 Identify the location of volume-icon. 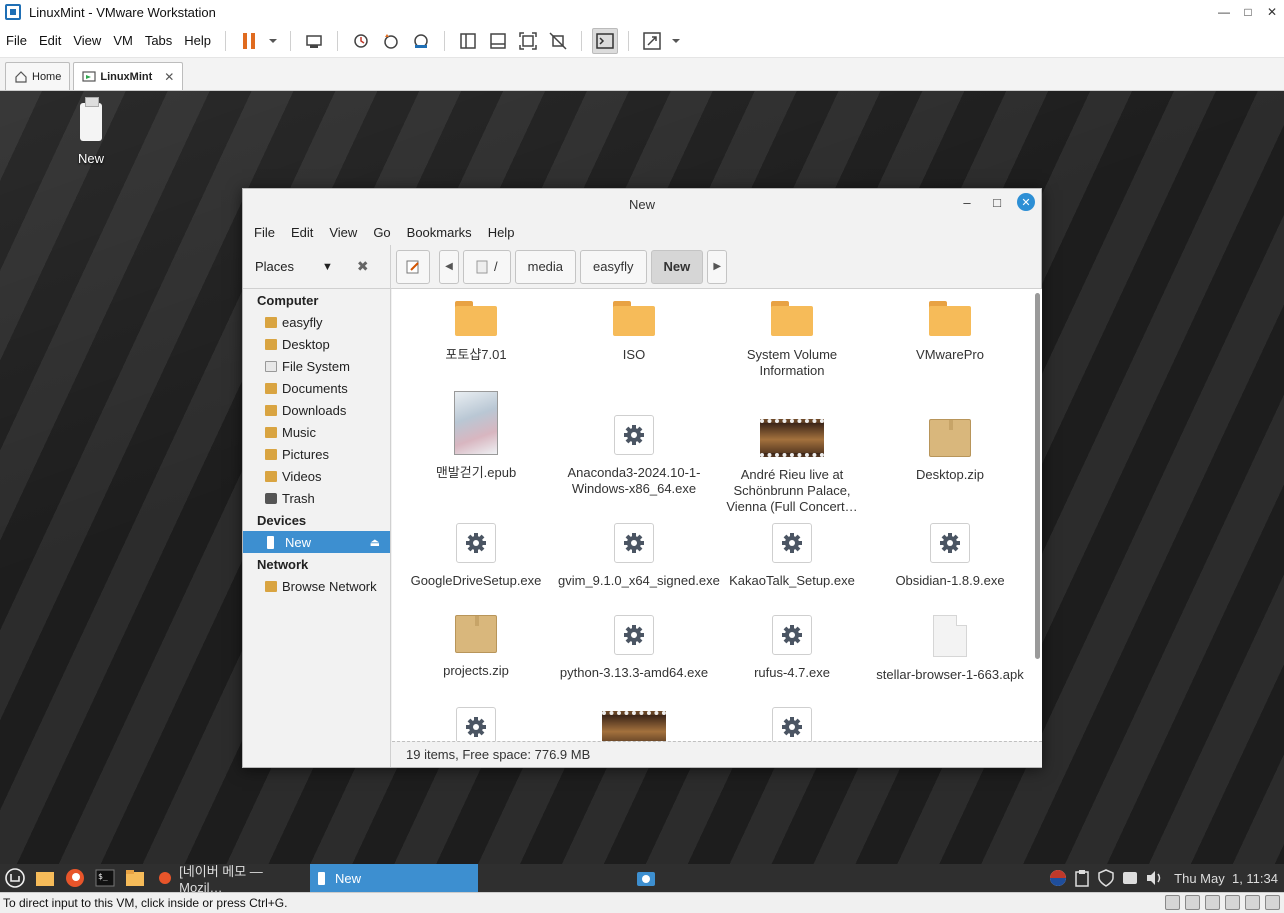
(1154, 878).